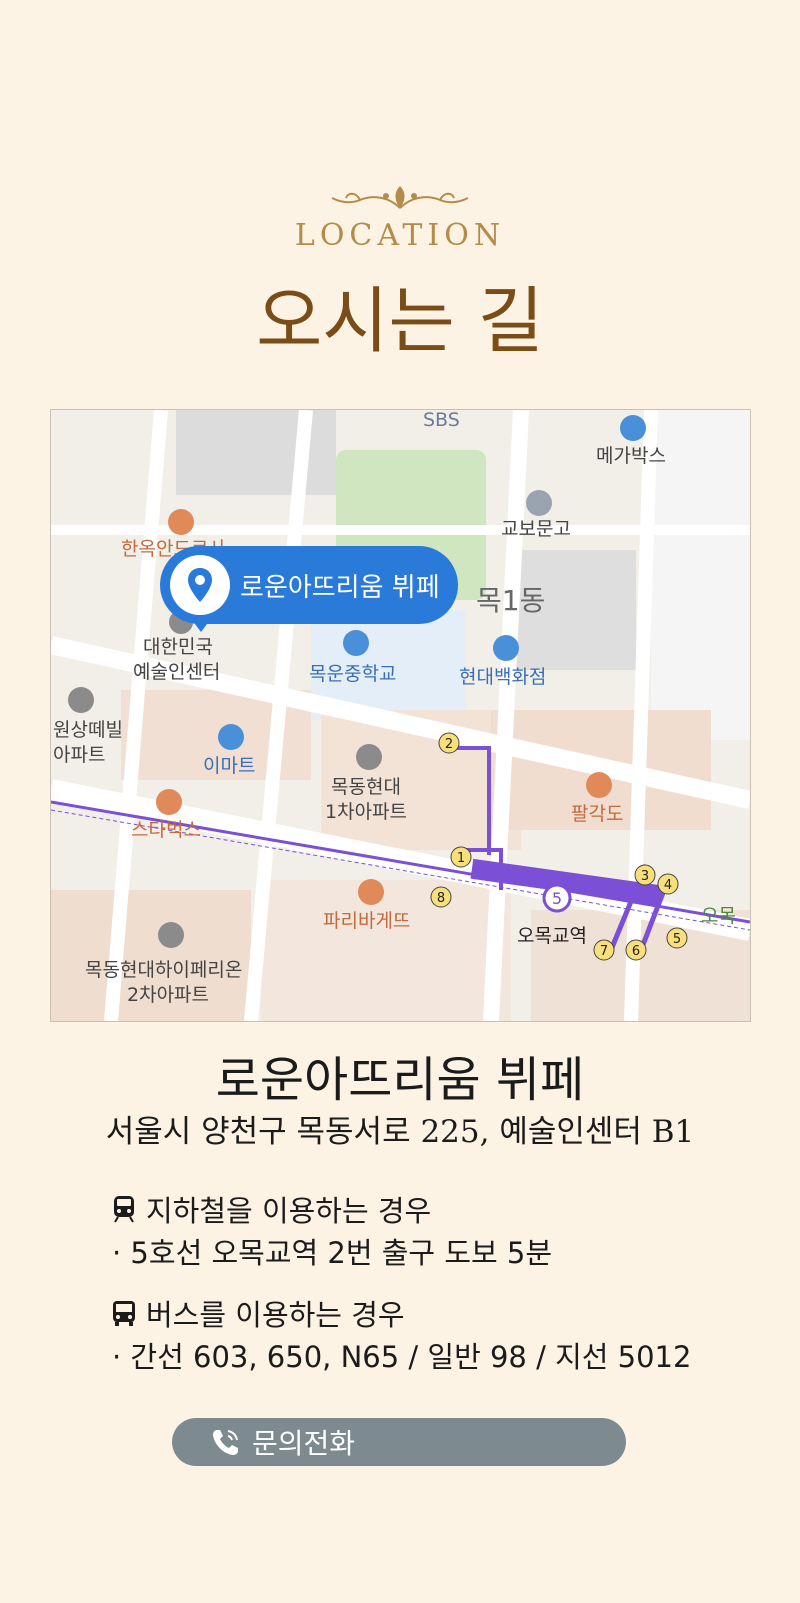 The width and height of the screenshot is (800, 1603). Describe the element at coordinates (178, 647) in the screenshot. I see `map-label: 대한민국` at that location.